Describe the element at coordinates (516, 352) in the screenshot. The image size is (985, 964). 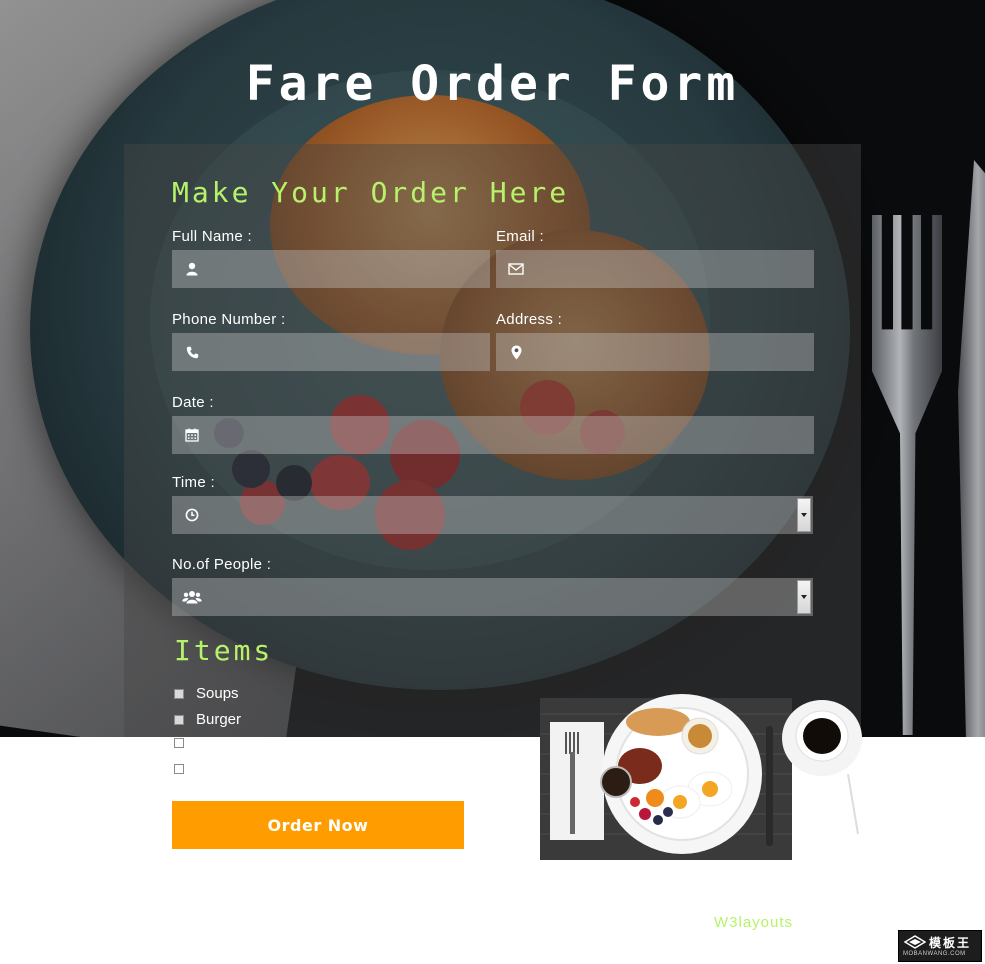
I see `map-marker-icon` at that location.